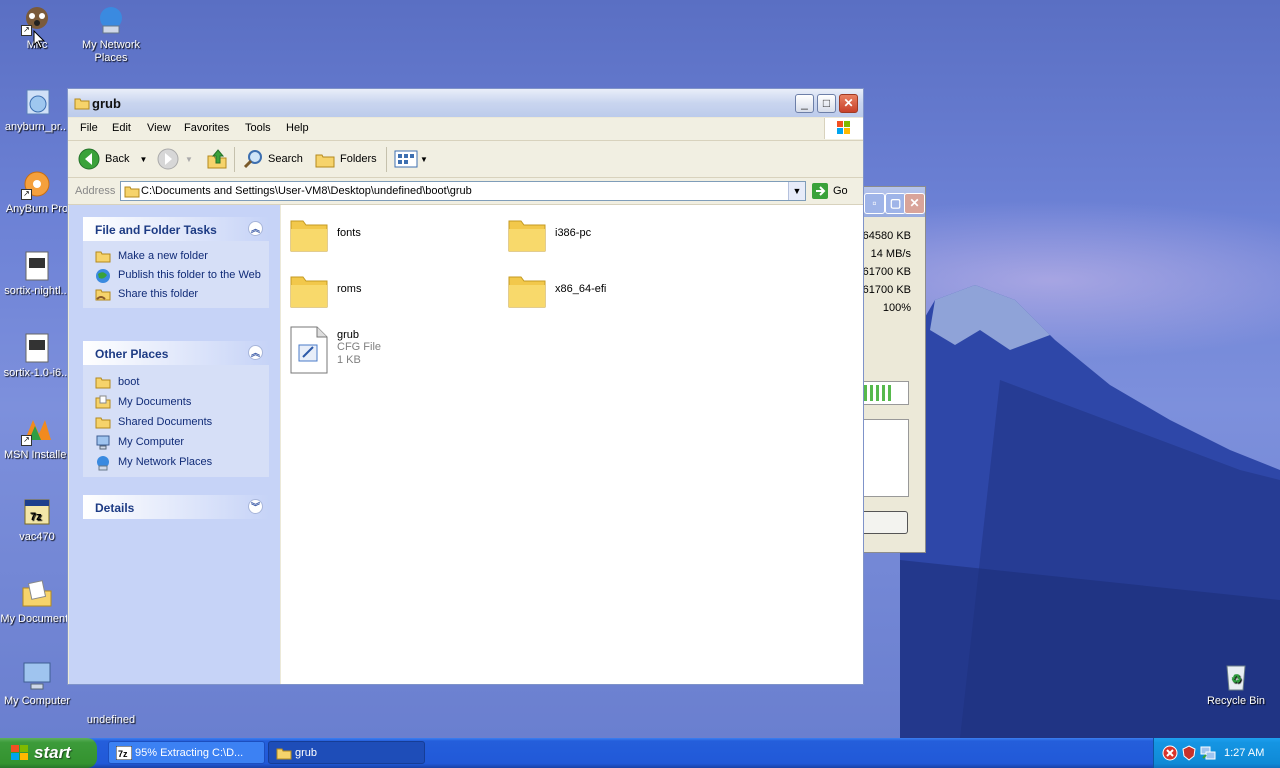  I want to click on folder-item-roms: roms, so click(325, 290).